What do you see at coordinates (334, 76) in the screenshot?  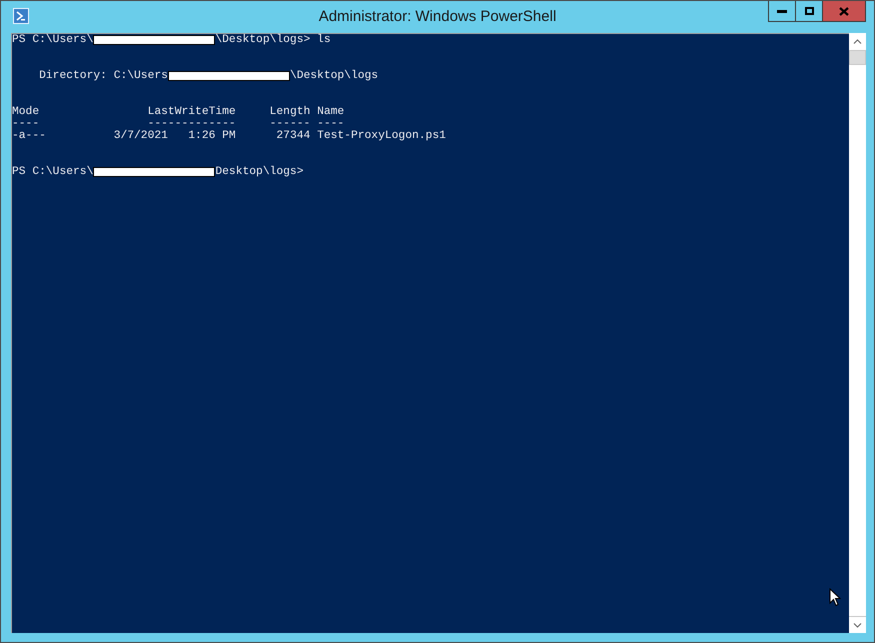 I see `console-text: \Desktop\logs` at bounding box center [334, 76].